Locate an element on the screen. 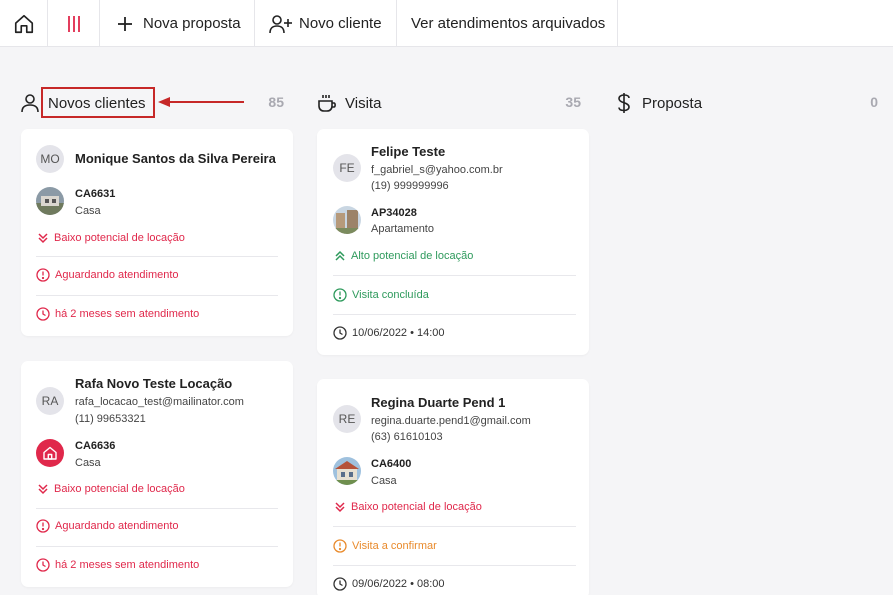 Image resolution: width=893 pixels, height=595 pixels. date-label: 09/06/2022 • 08:00 is located at coordinates (398, 584).